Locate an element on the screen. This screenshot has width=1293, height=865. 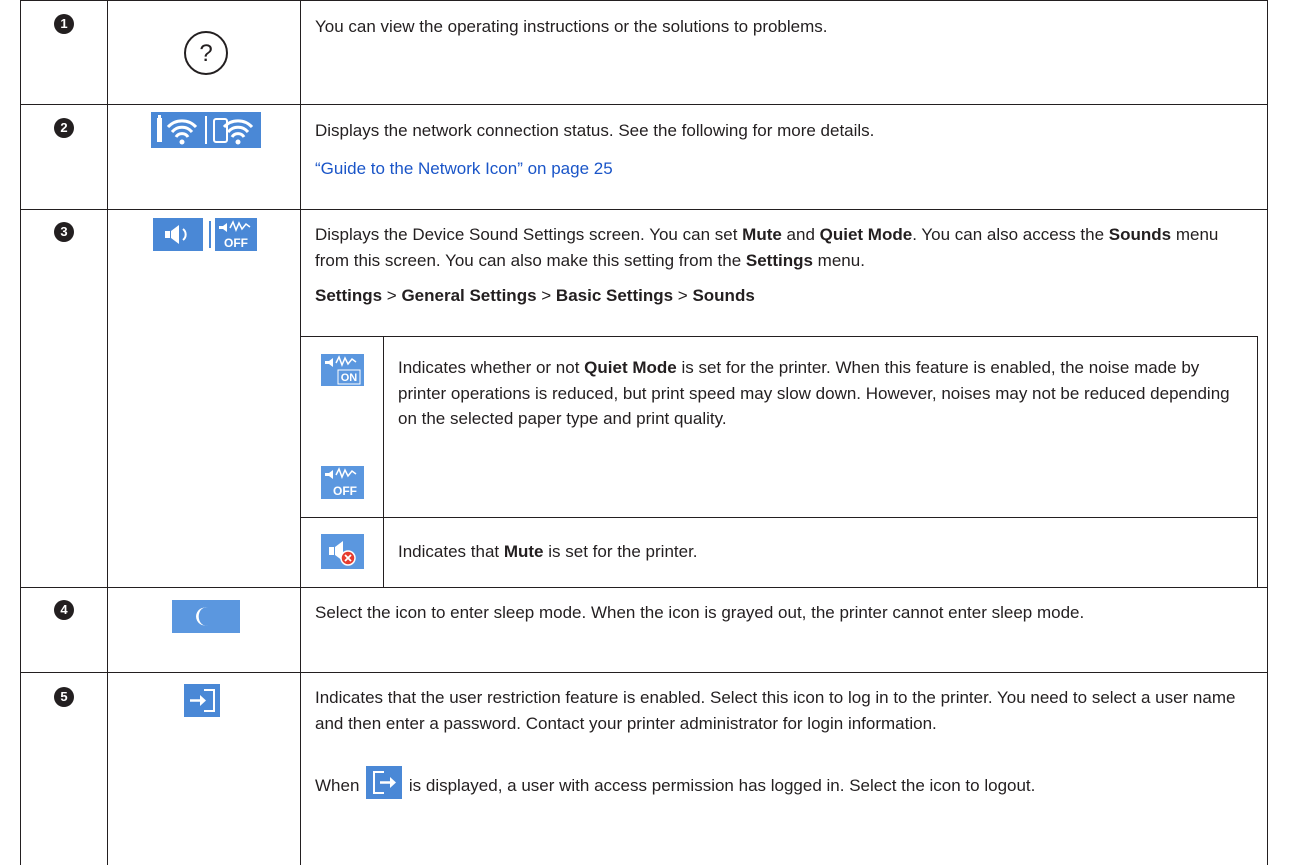
row-number: 2 is located at coordinates (64, 128).